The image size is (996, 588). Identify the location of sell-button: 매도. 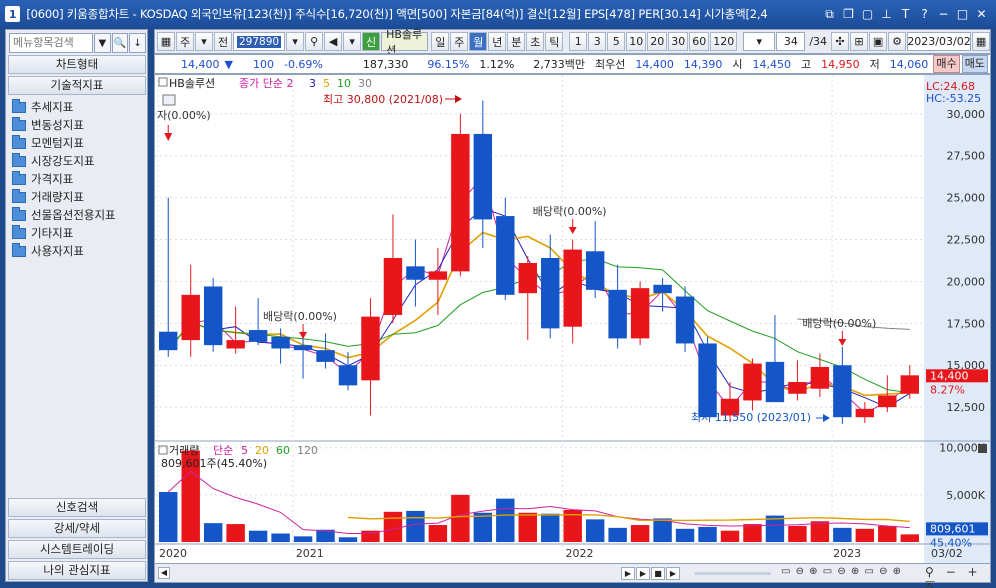
(974, 64).